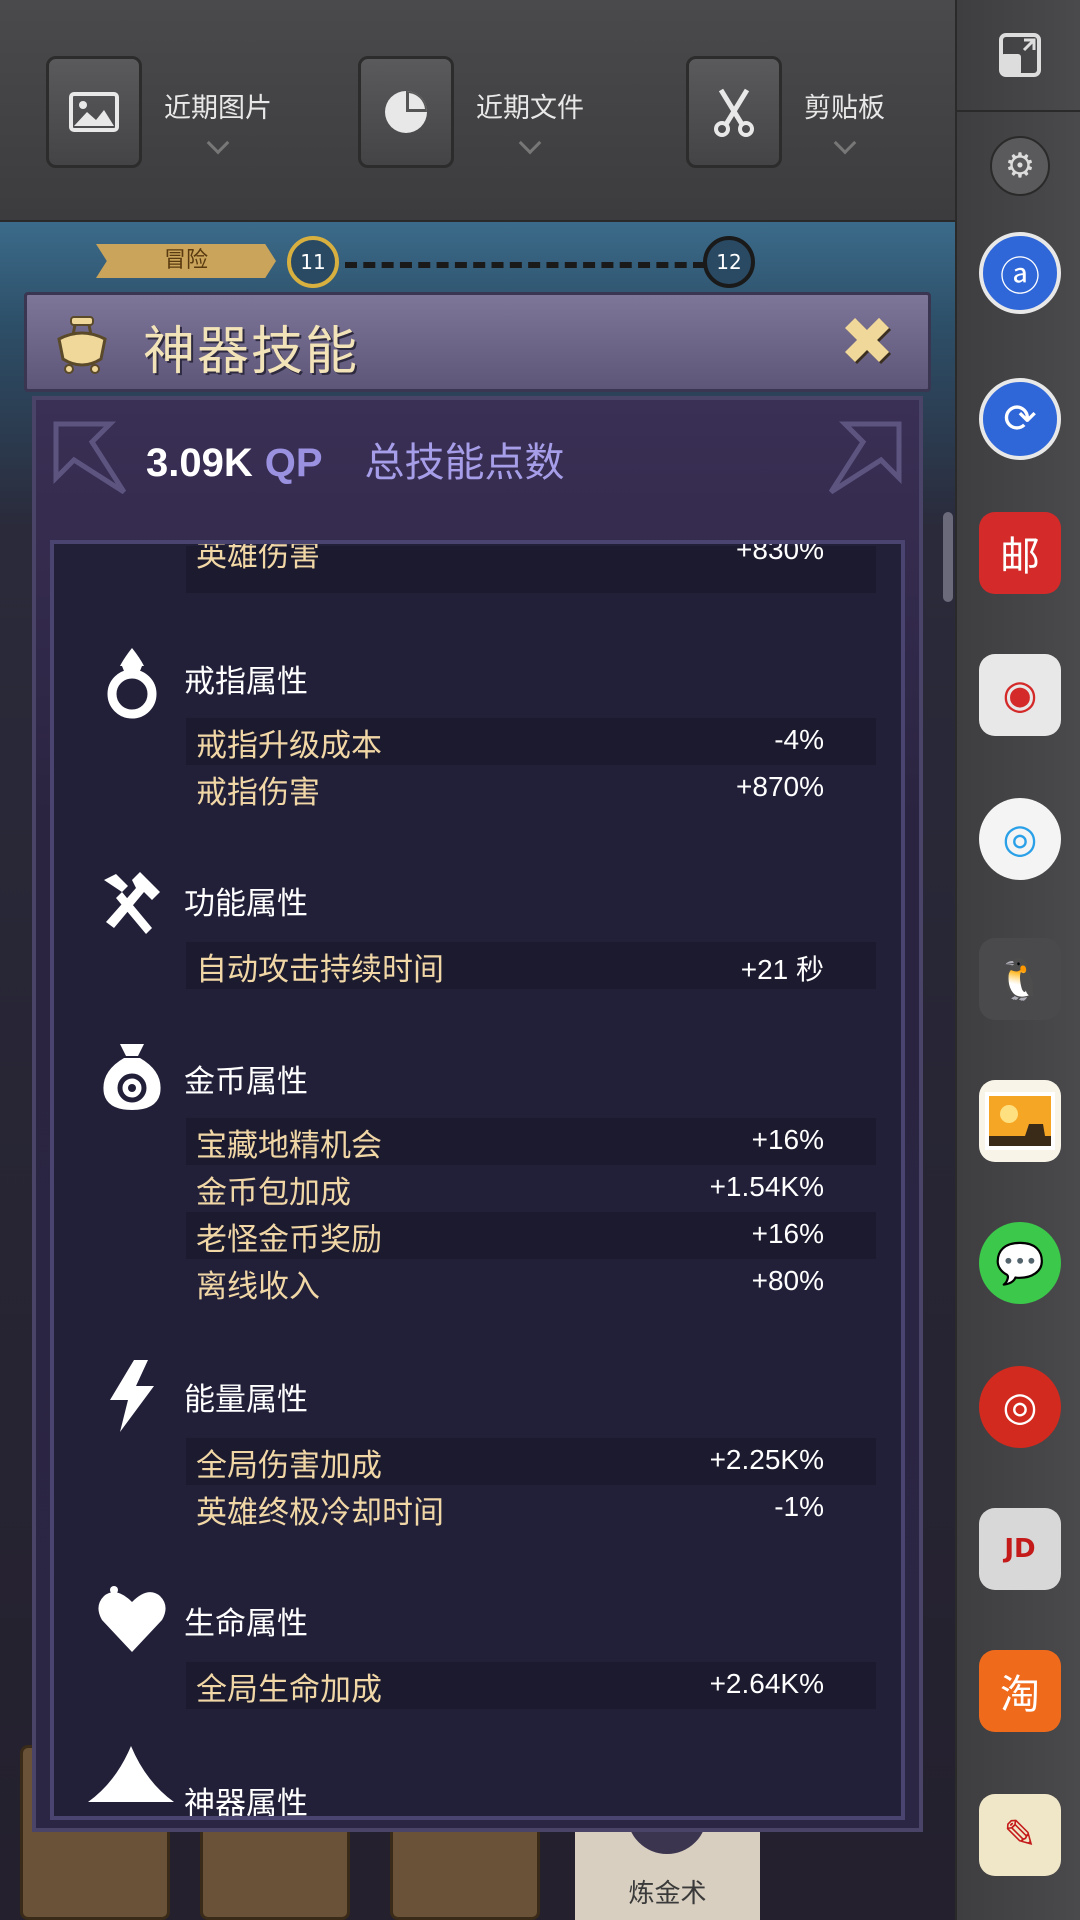 This screenshot has width=1080, height=1920. Describe the element at coordinates (785, 112) in the screenshot. I see `clipboard-button: 剪贴板` at that location.